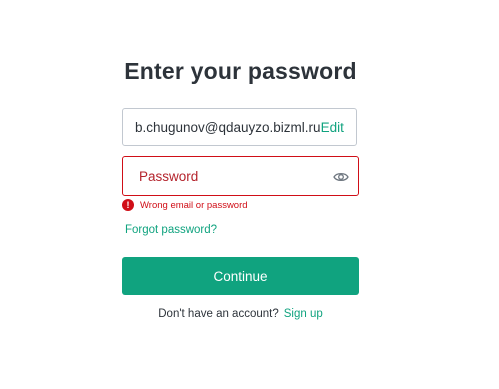 This screenshot has width=499, height=389. I want to click on signup-row: Don't have an account? Sign up, so click(240, 314).